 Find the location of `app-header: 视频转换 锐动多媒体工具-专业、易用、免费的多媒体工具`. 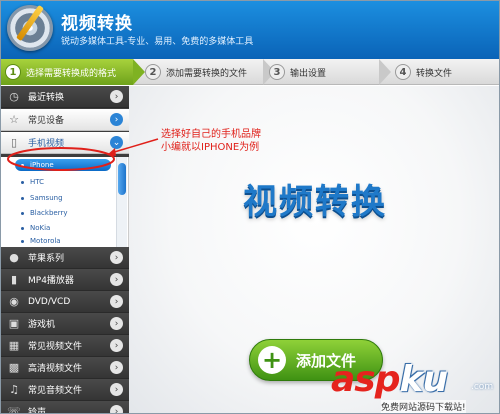

app-header: 视频转换 锐动多媒体工具-专业、易用、免费的多媒体工具 is located at coordinates (250, 30).